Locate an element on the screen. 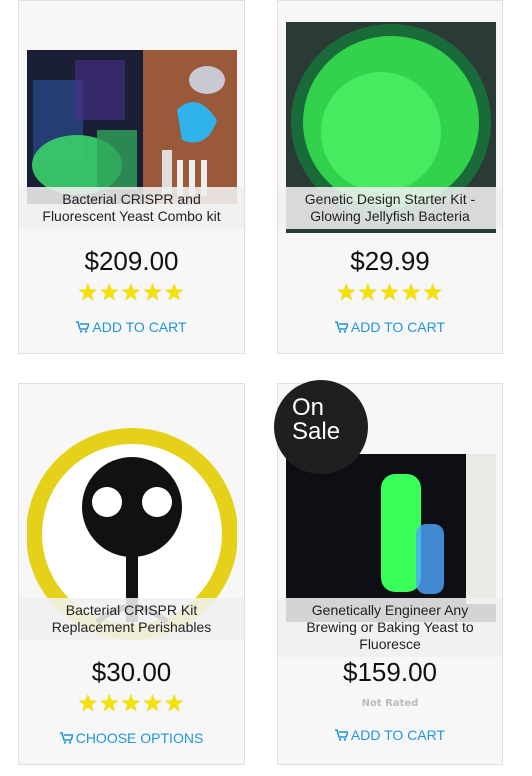 Image resolution: width=532 pixels, height=776 pixels. product-price: $159.00 is located at coordinates (390, 672).